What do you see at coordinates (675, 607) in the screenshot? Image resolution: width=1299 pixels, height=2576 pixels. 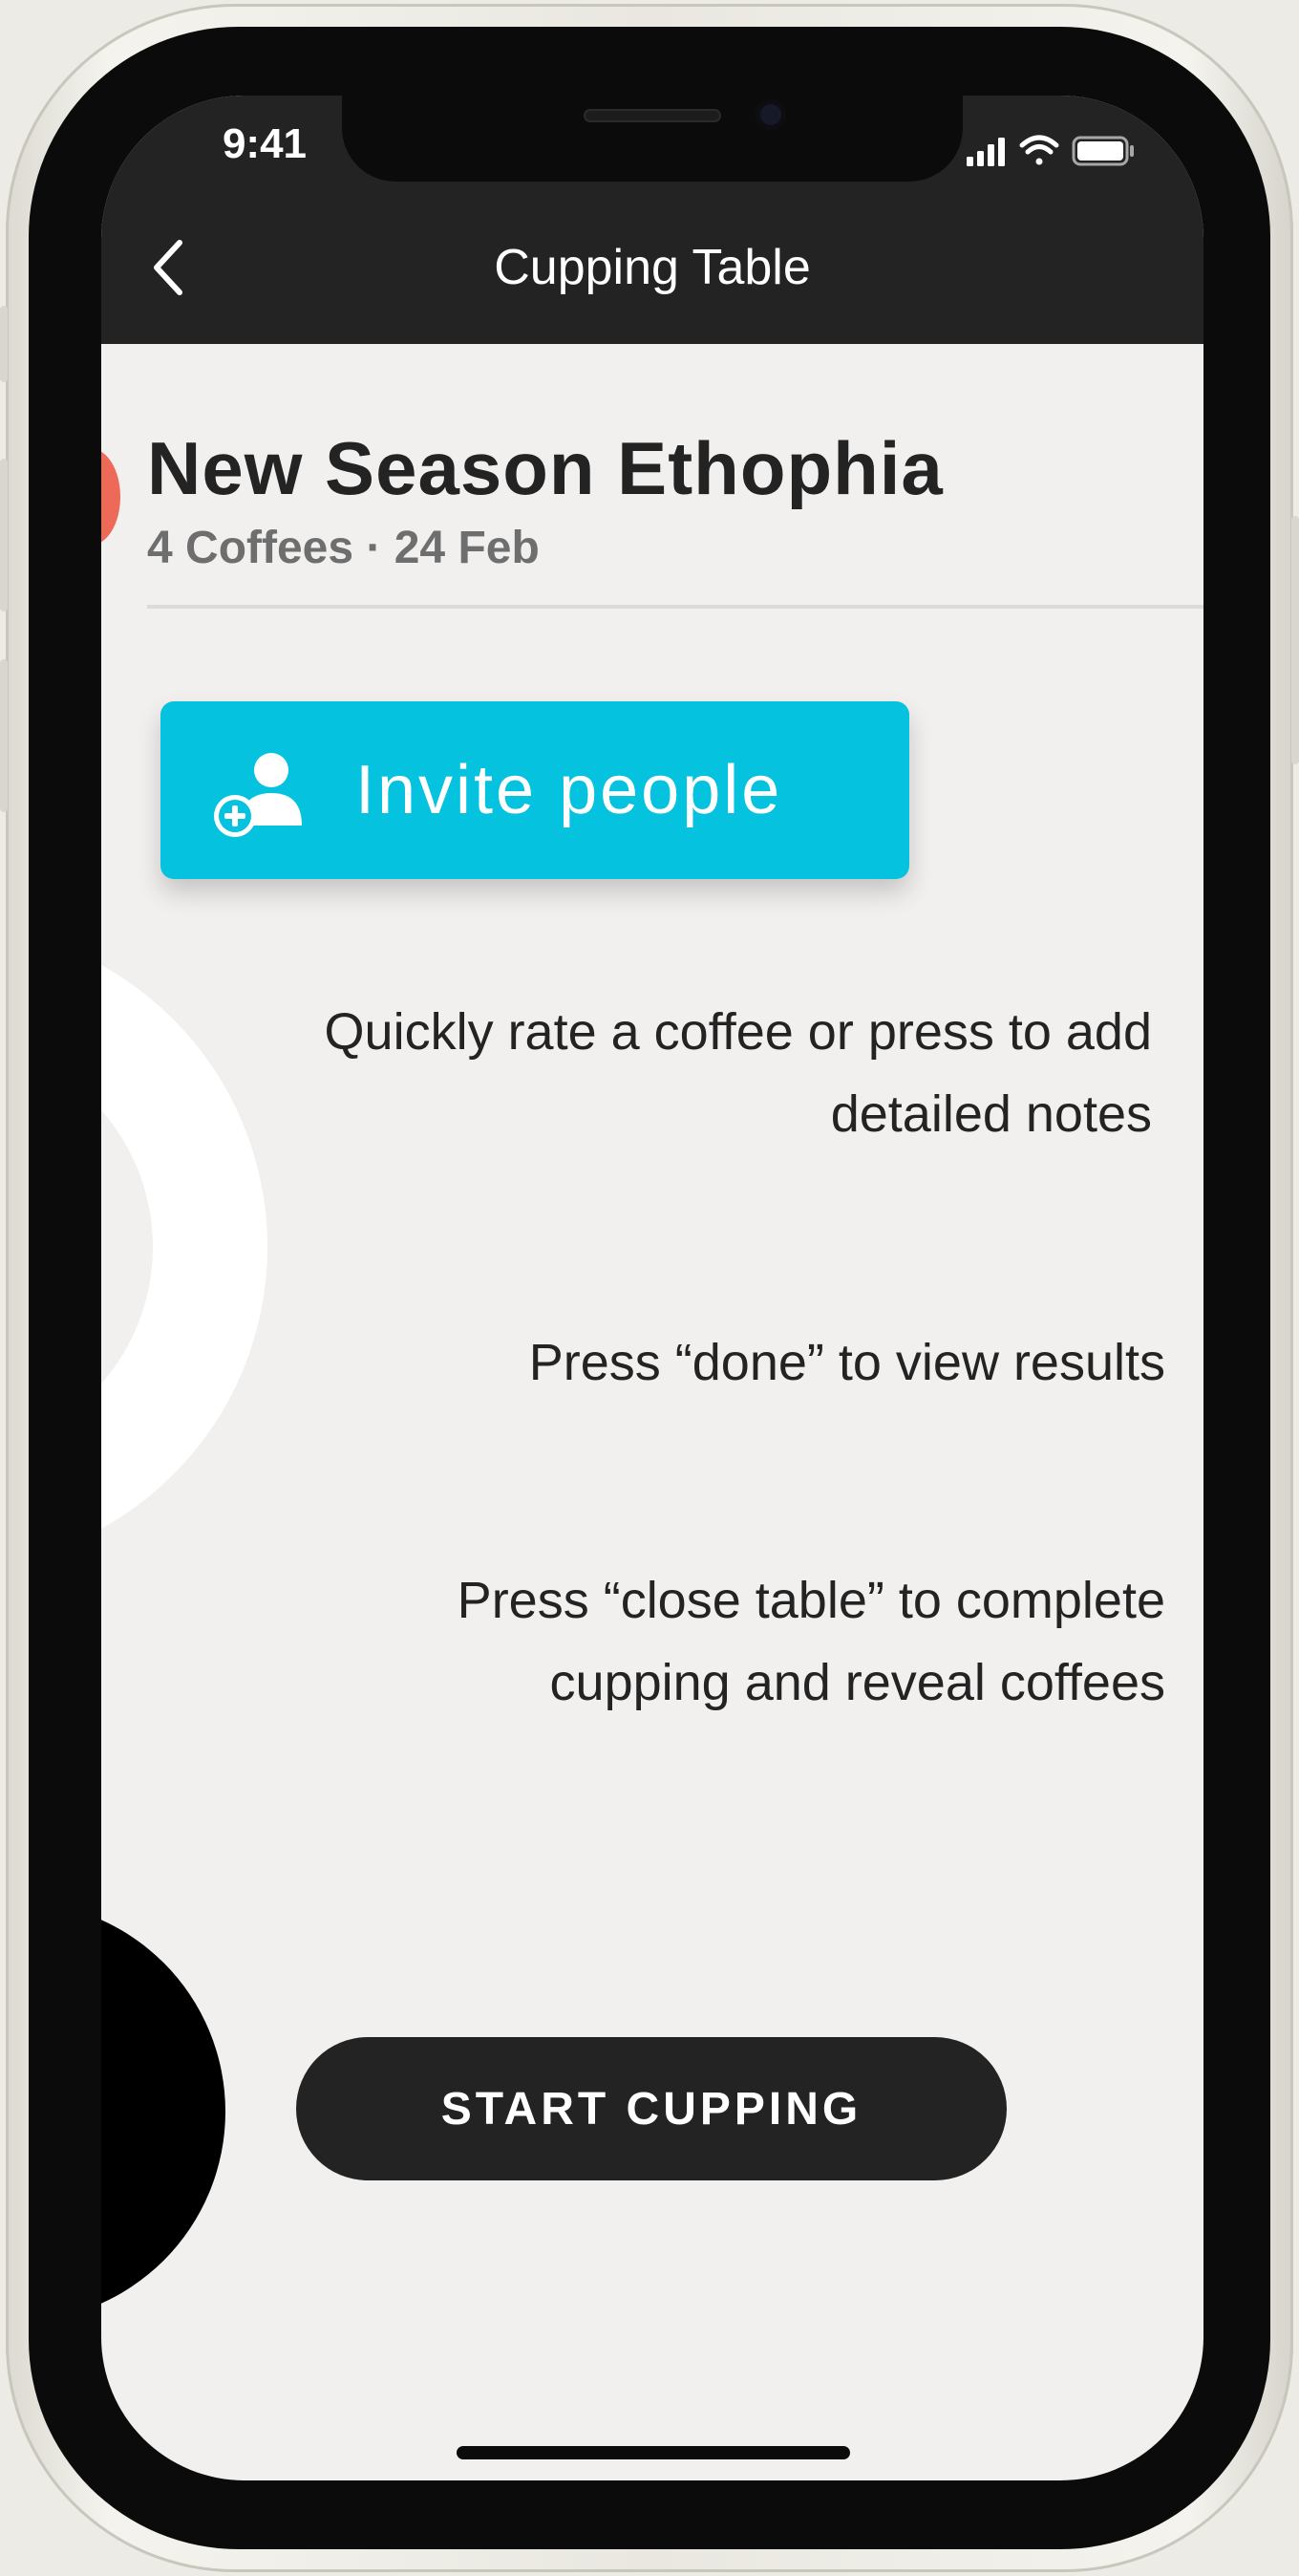 I see `divider` at bounding box center [675, 607].